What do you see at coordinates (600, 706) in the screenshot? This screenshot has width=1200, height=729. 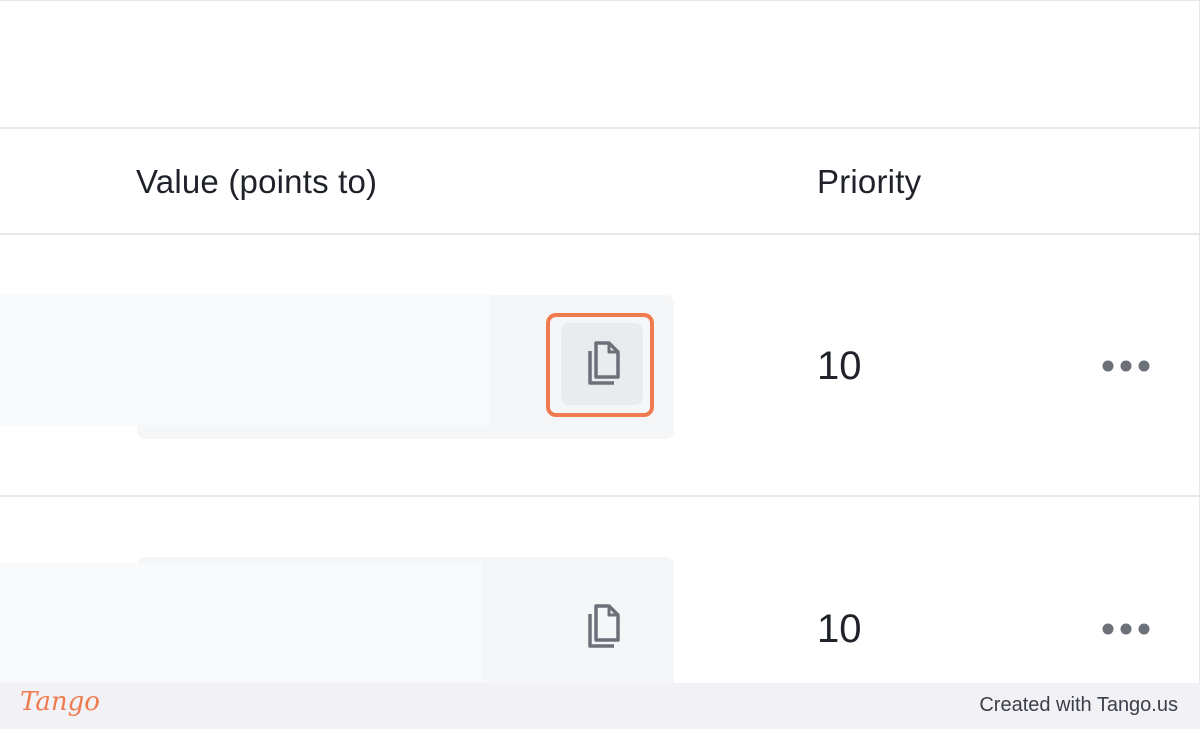 I see `footer-bar: Tango Created with Tango.us` at bounding box center [600, 706].